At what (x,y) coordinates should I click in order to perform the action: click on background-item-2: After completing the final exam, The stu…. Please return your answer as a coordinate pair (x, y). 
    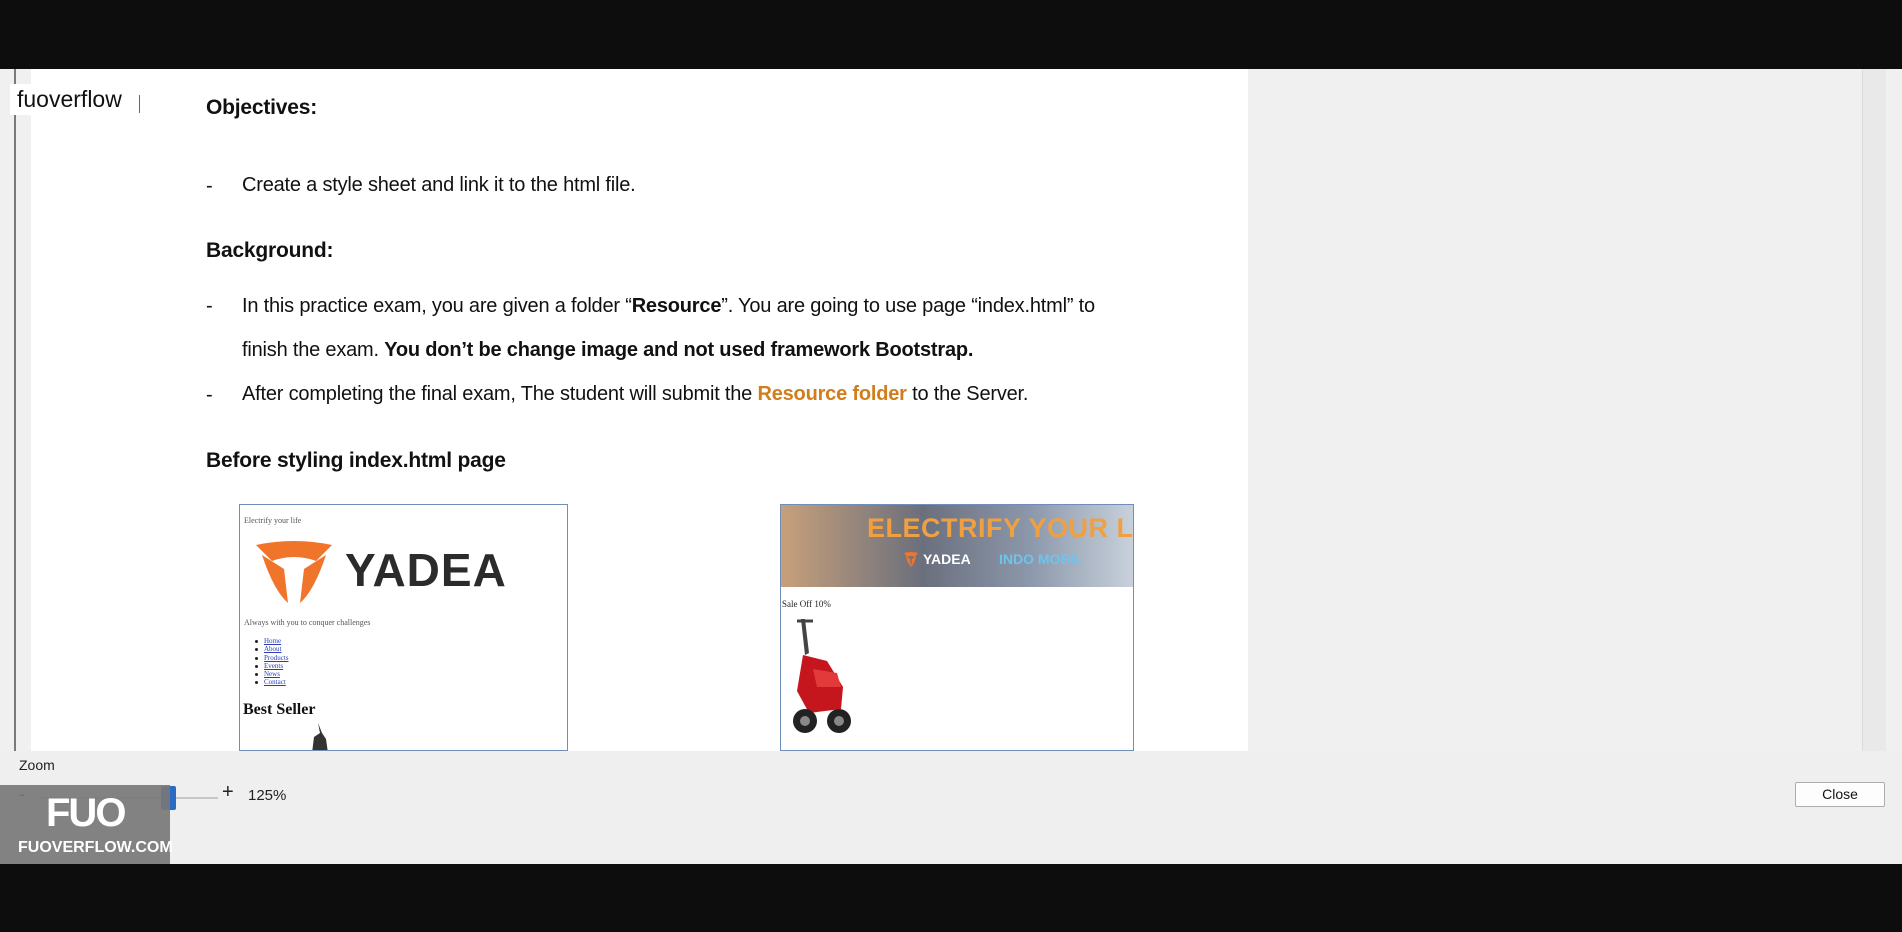
    Looking at the image, I should click on (635, 394).